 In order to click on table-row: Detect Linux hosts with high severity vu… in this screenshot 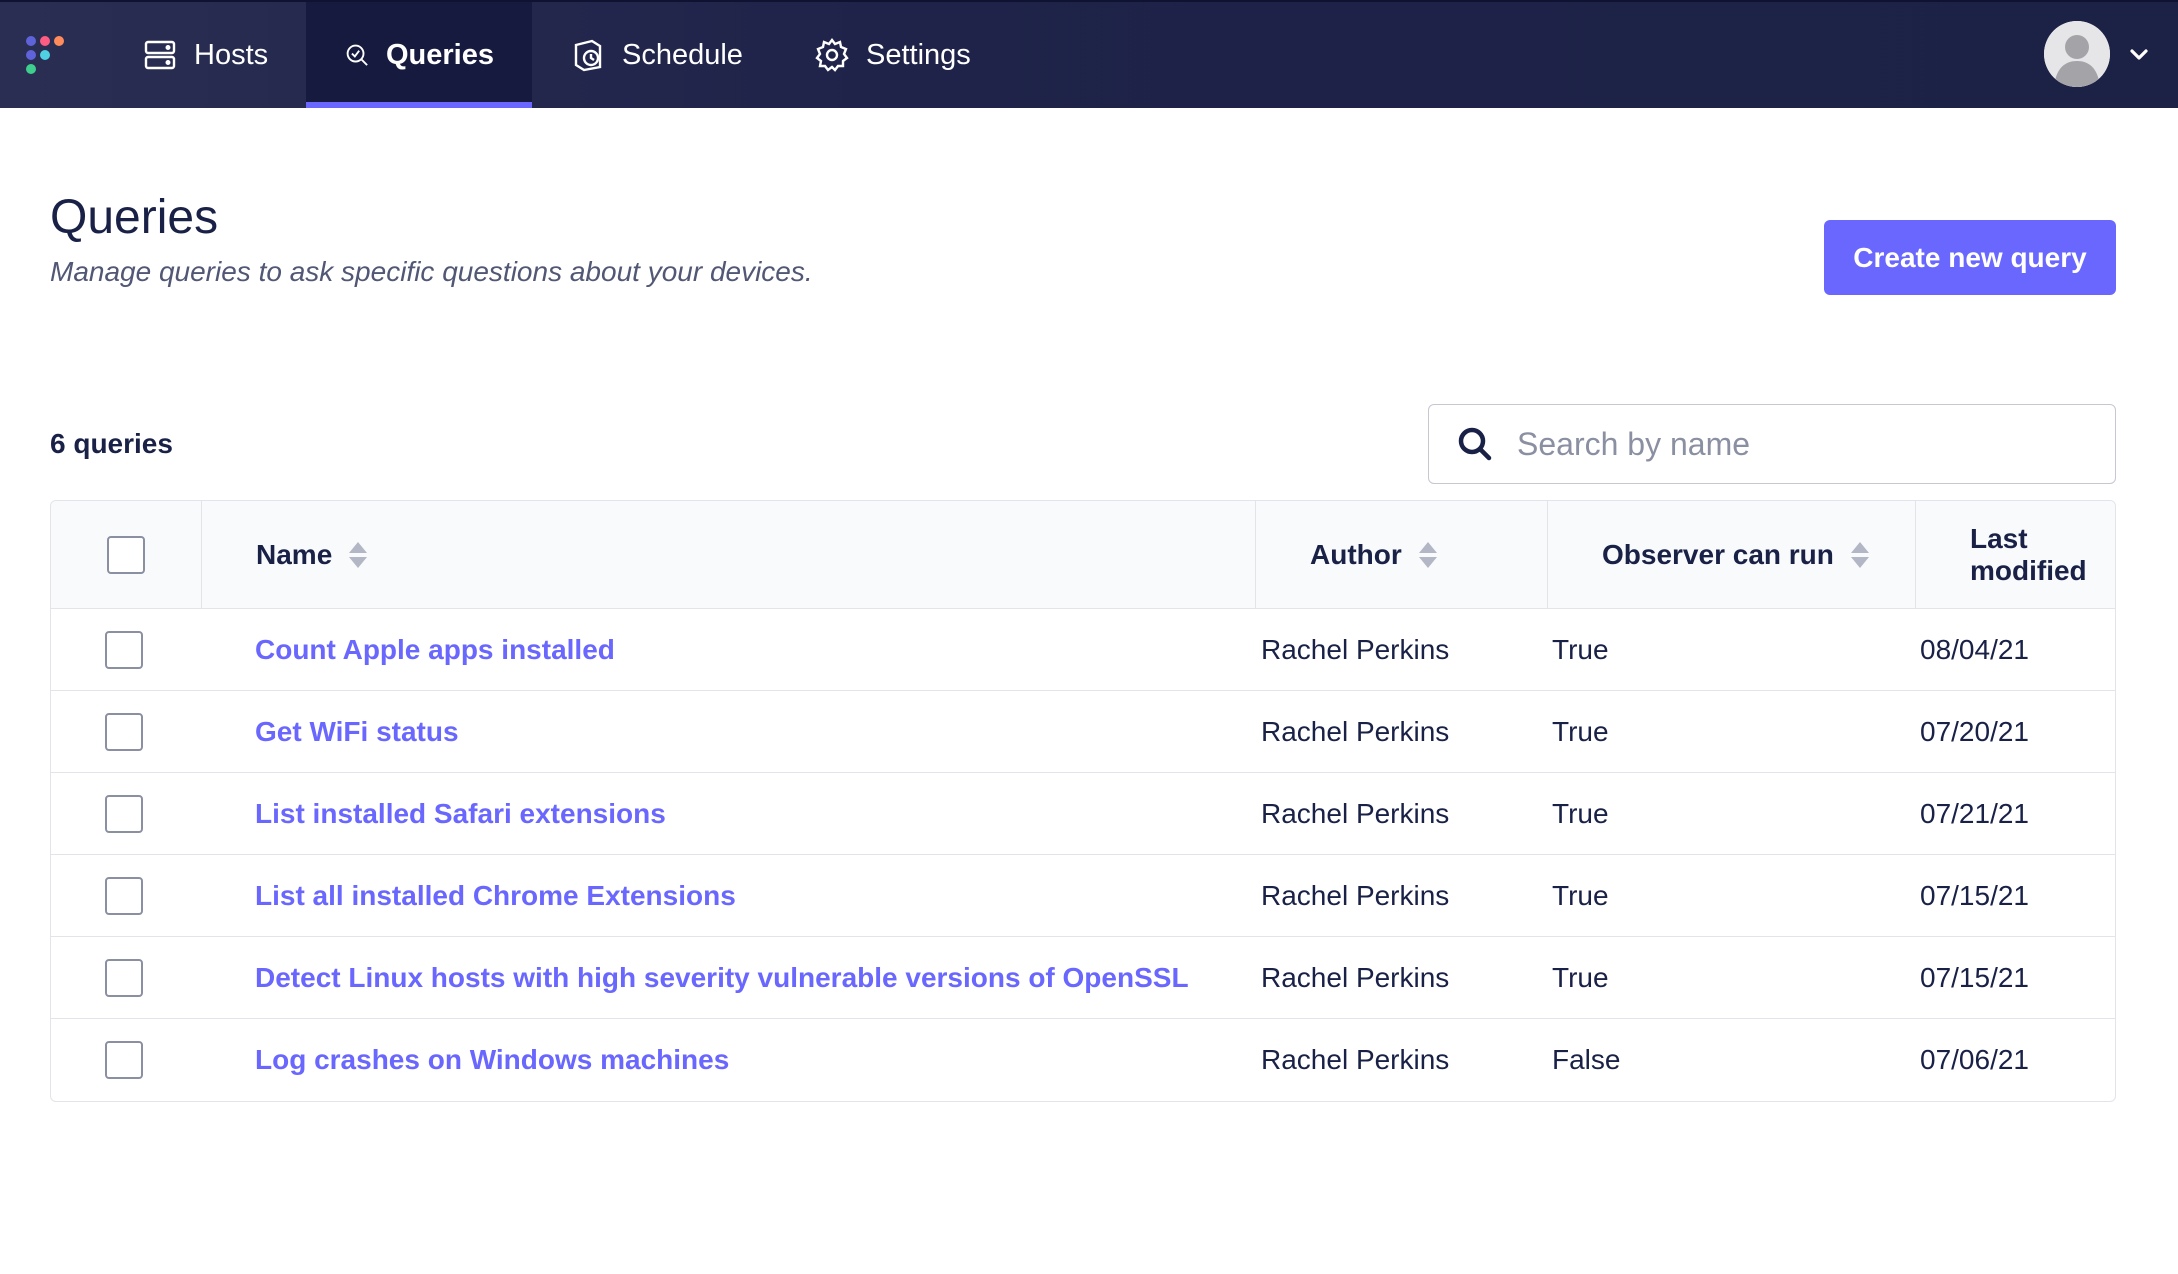, I will do `click(1083, 978)`.